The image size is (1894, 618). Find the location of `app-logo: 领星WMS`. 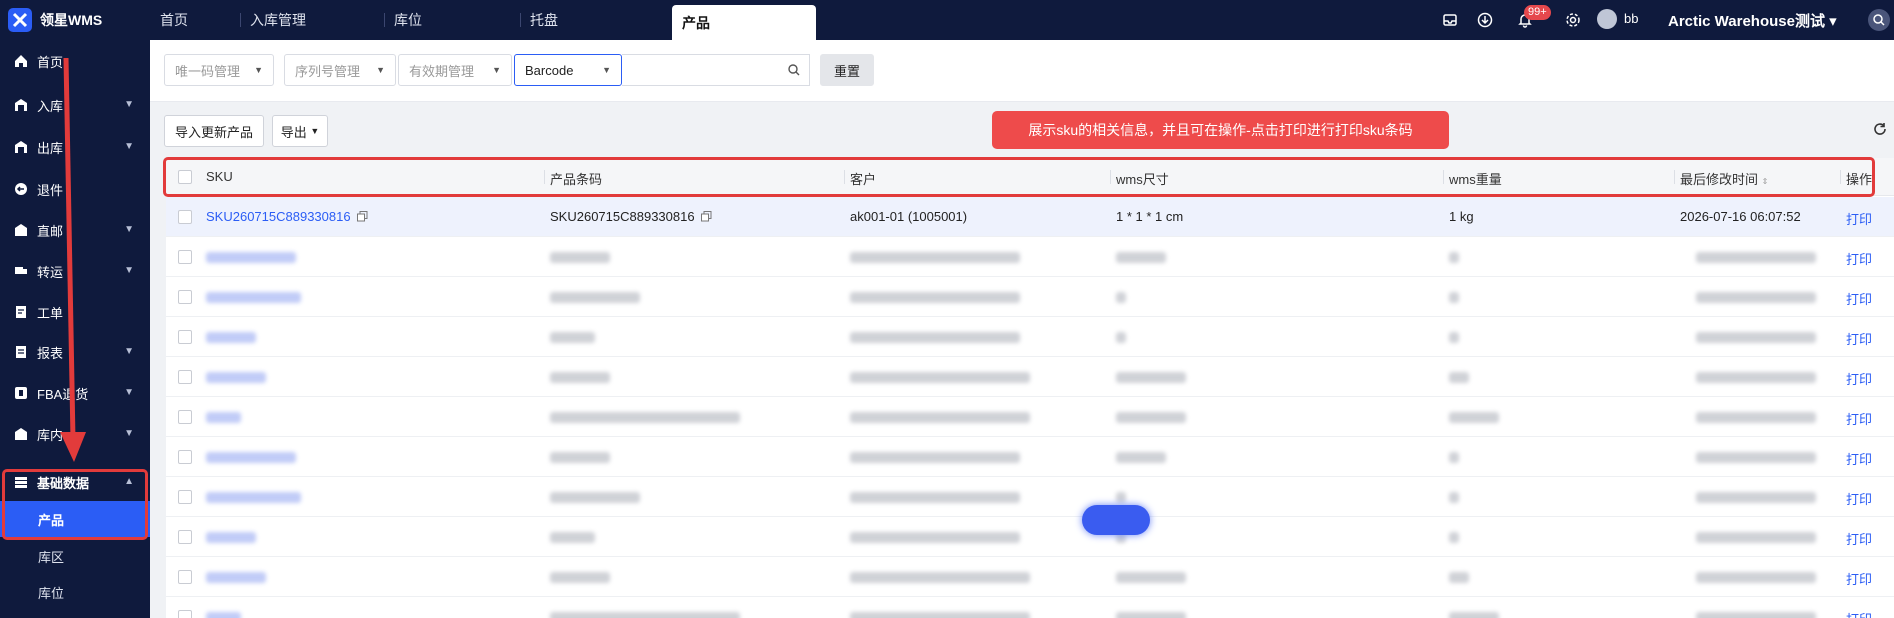

app-logo: 领星WMS is located at coordinates (75, 20).